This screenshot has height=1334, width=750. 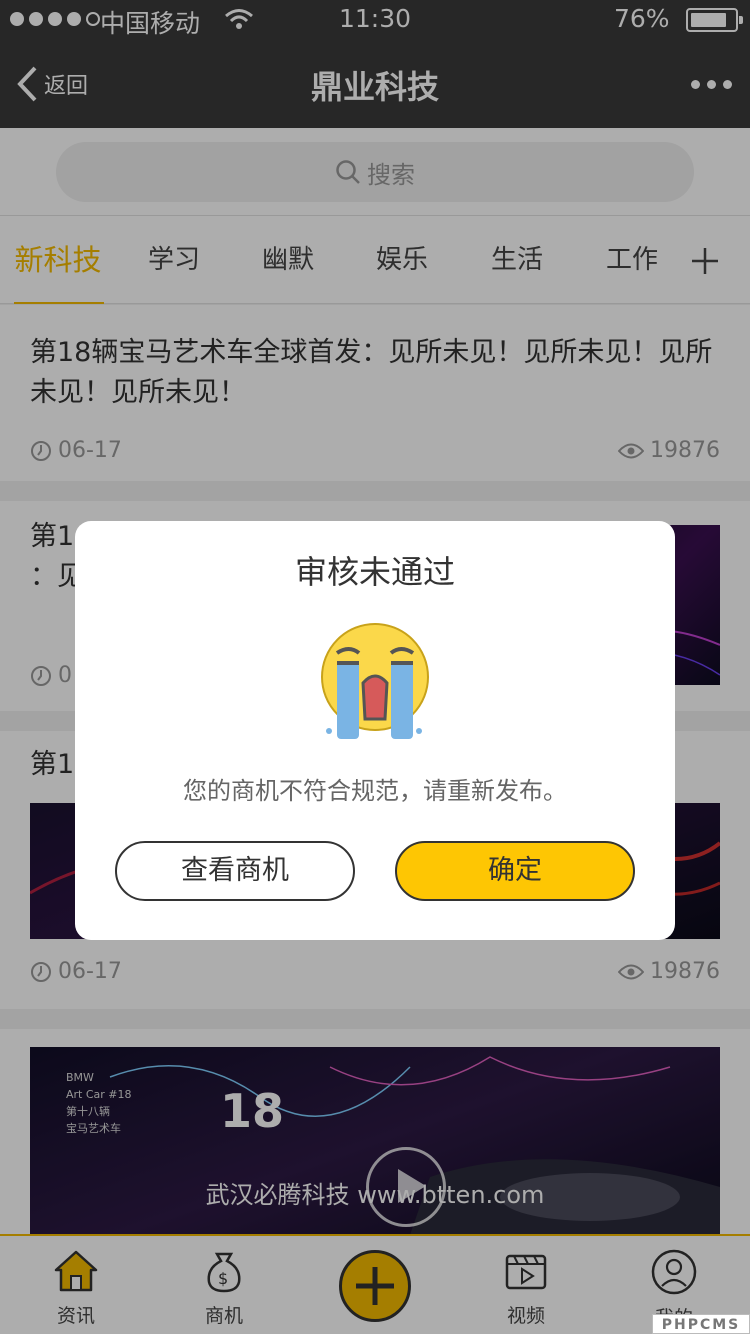 I want to click on dialog-title: 审核未通过, so click(x=374, y=572).